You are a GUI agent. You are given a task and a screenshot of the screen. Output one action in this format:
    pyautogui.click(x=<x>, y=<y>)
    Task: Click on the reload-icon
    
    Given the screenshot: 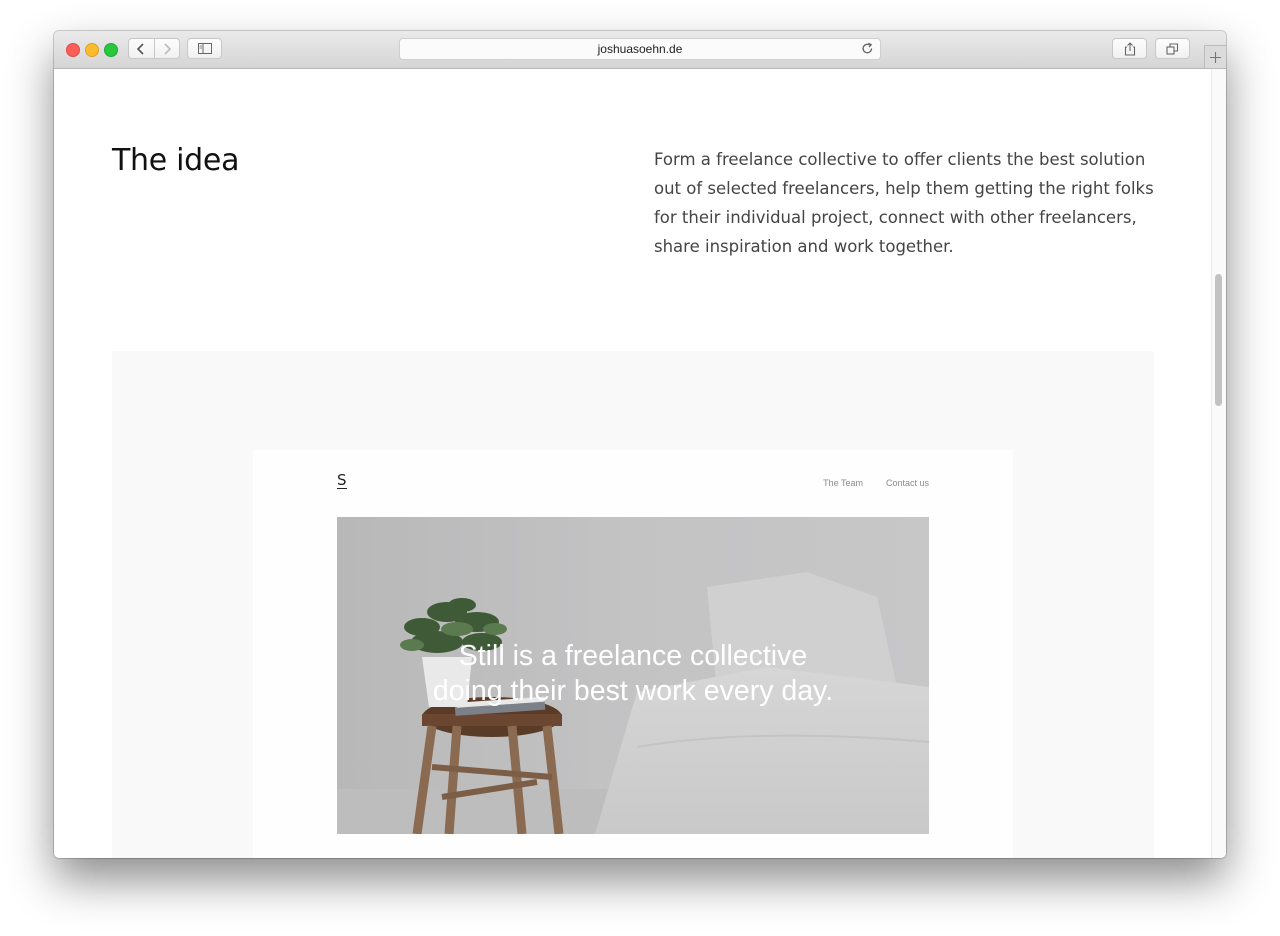 What is the action you would take?
    pyautogui.click(x=867, y=48)
    